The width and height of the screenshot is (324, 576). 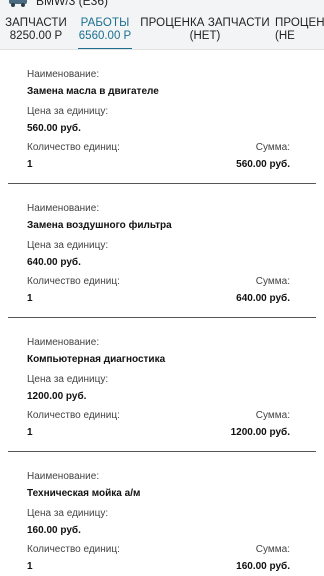 What do you see at coordinates (54, 128) in the screenshot?
I see `unit-price-value: 560.00 руб.` at bounding box center [54, 128].